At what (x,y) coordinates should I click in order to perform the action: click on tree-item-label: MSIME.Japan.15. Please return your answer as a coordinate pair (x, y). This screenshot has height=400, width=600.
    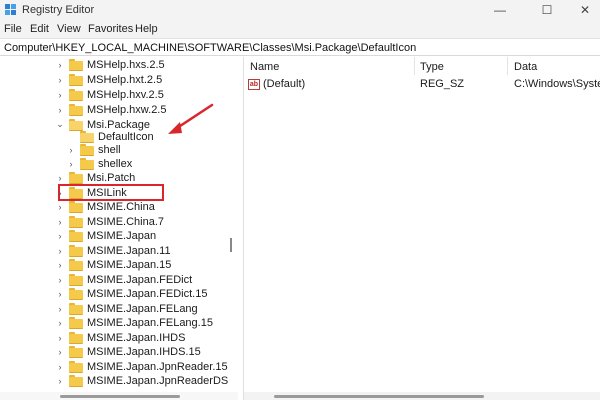
    Looking at the image, I should click on (129, 264).